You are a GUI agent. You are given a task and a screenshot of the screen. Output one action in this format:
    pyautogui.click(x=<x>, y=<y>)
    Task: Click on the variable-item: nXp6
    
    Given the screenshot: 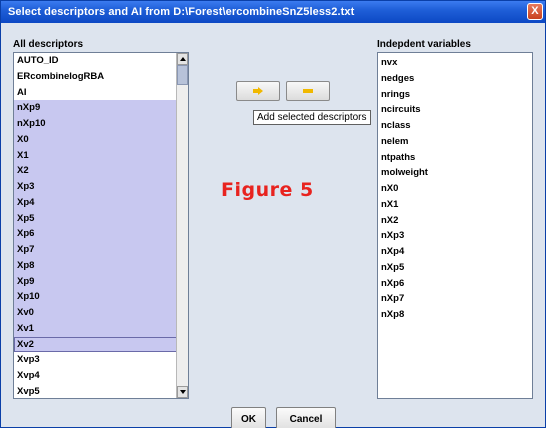 What is the action you would take?
    pyautogui.click(x=455, y=284)
    